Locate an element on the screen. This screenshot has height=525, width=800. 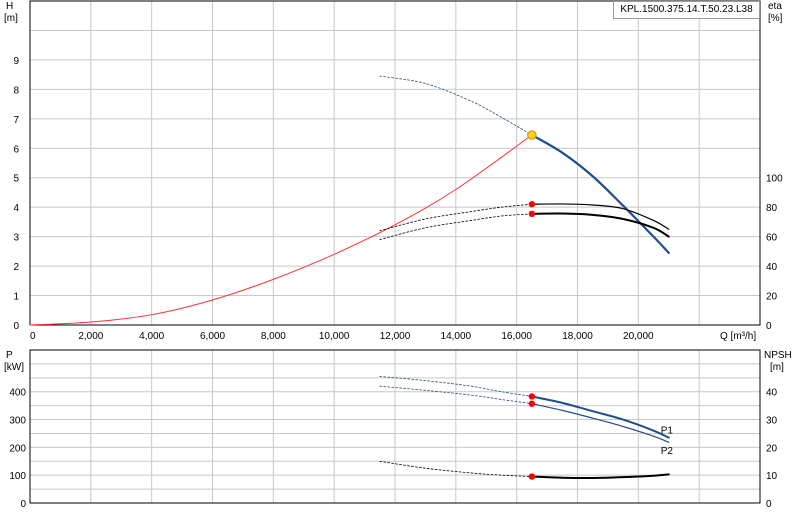
npsh-right-tick-label: 30 is located at coordinates (772, 421).